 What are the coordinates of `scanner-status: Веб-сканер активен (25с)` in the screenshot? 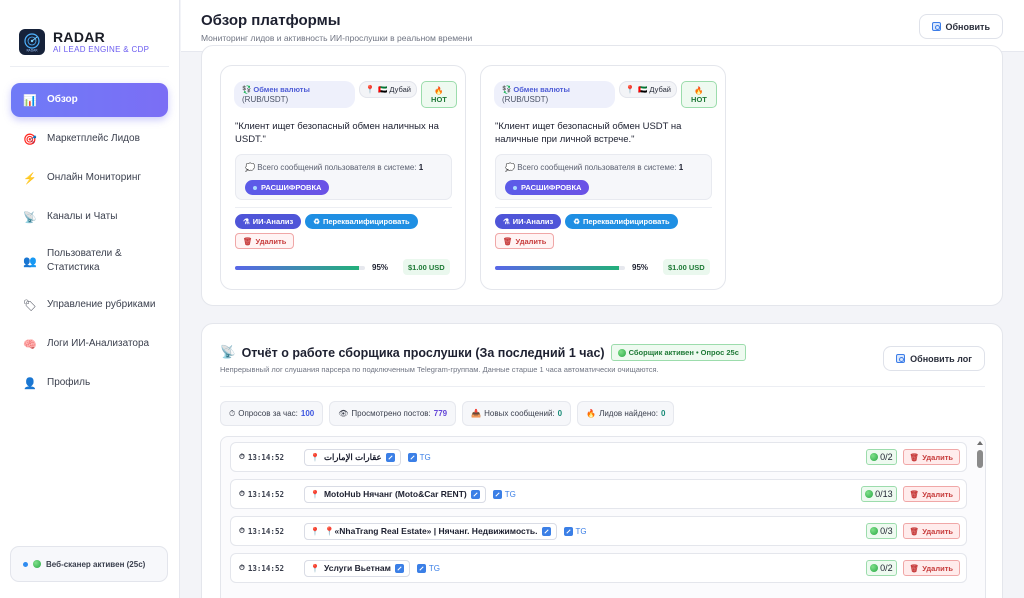 It's located at (89, 564).